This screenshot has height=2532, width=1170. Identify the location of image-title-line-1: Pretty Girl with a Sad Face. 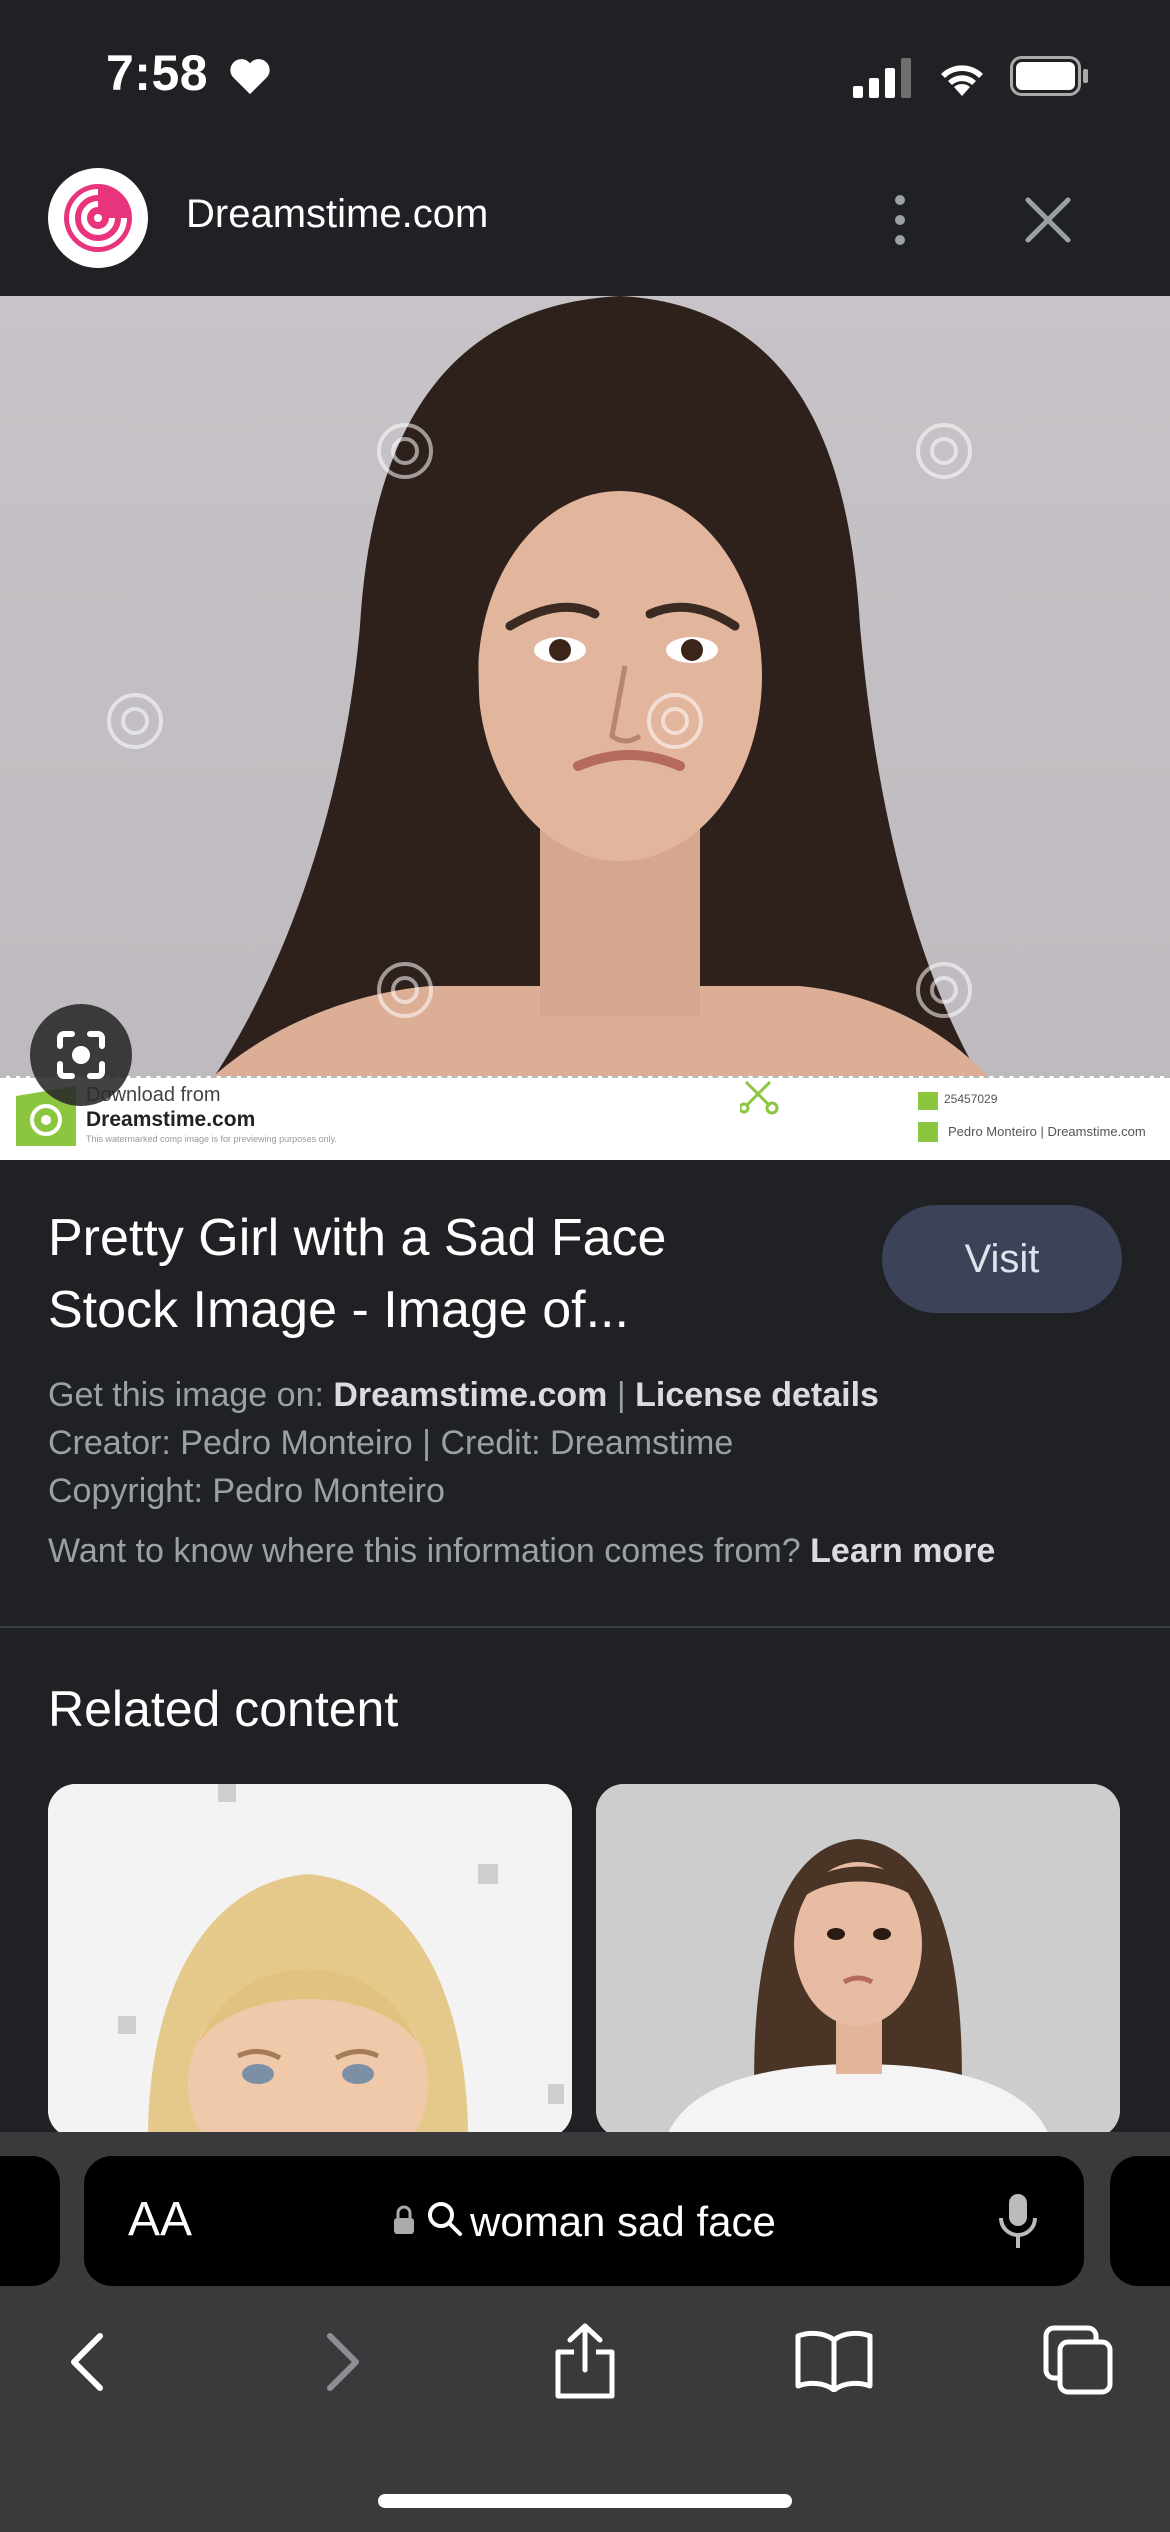
(357, 1238).